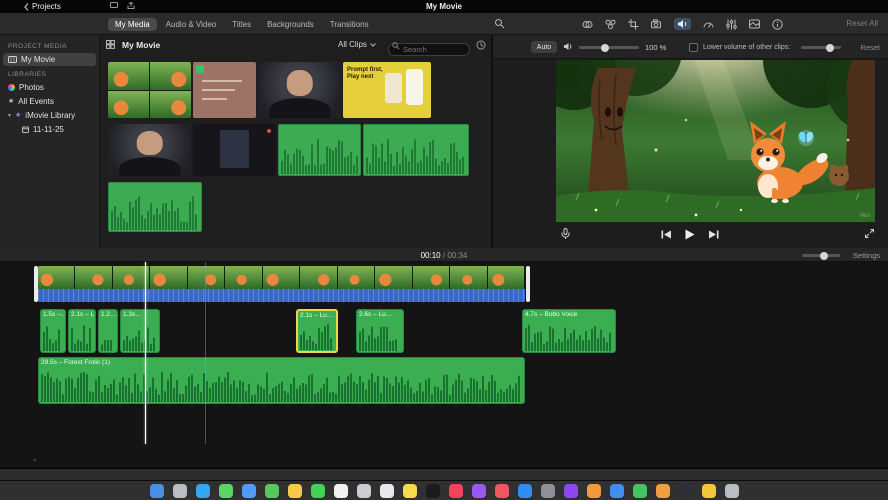 Image resolution: width=888 pixels, height=500 pixels. Describe the element at coordinates (708, 24) in the screenshot. I see `noise-reduction-icon` at that location.